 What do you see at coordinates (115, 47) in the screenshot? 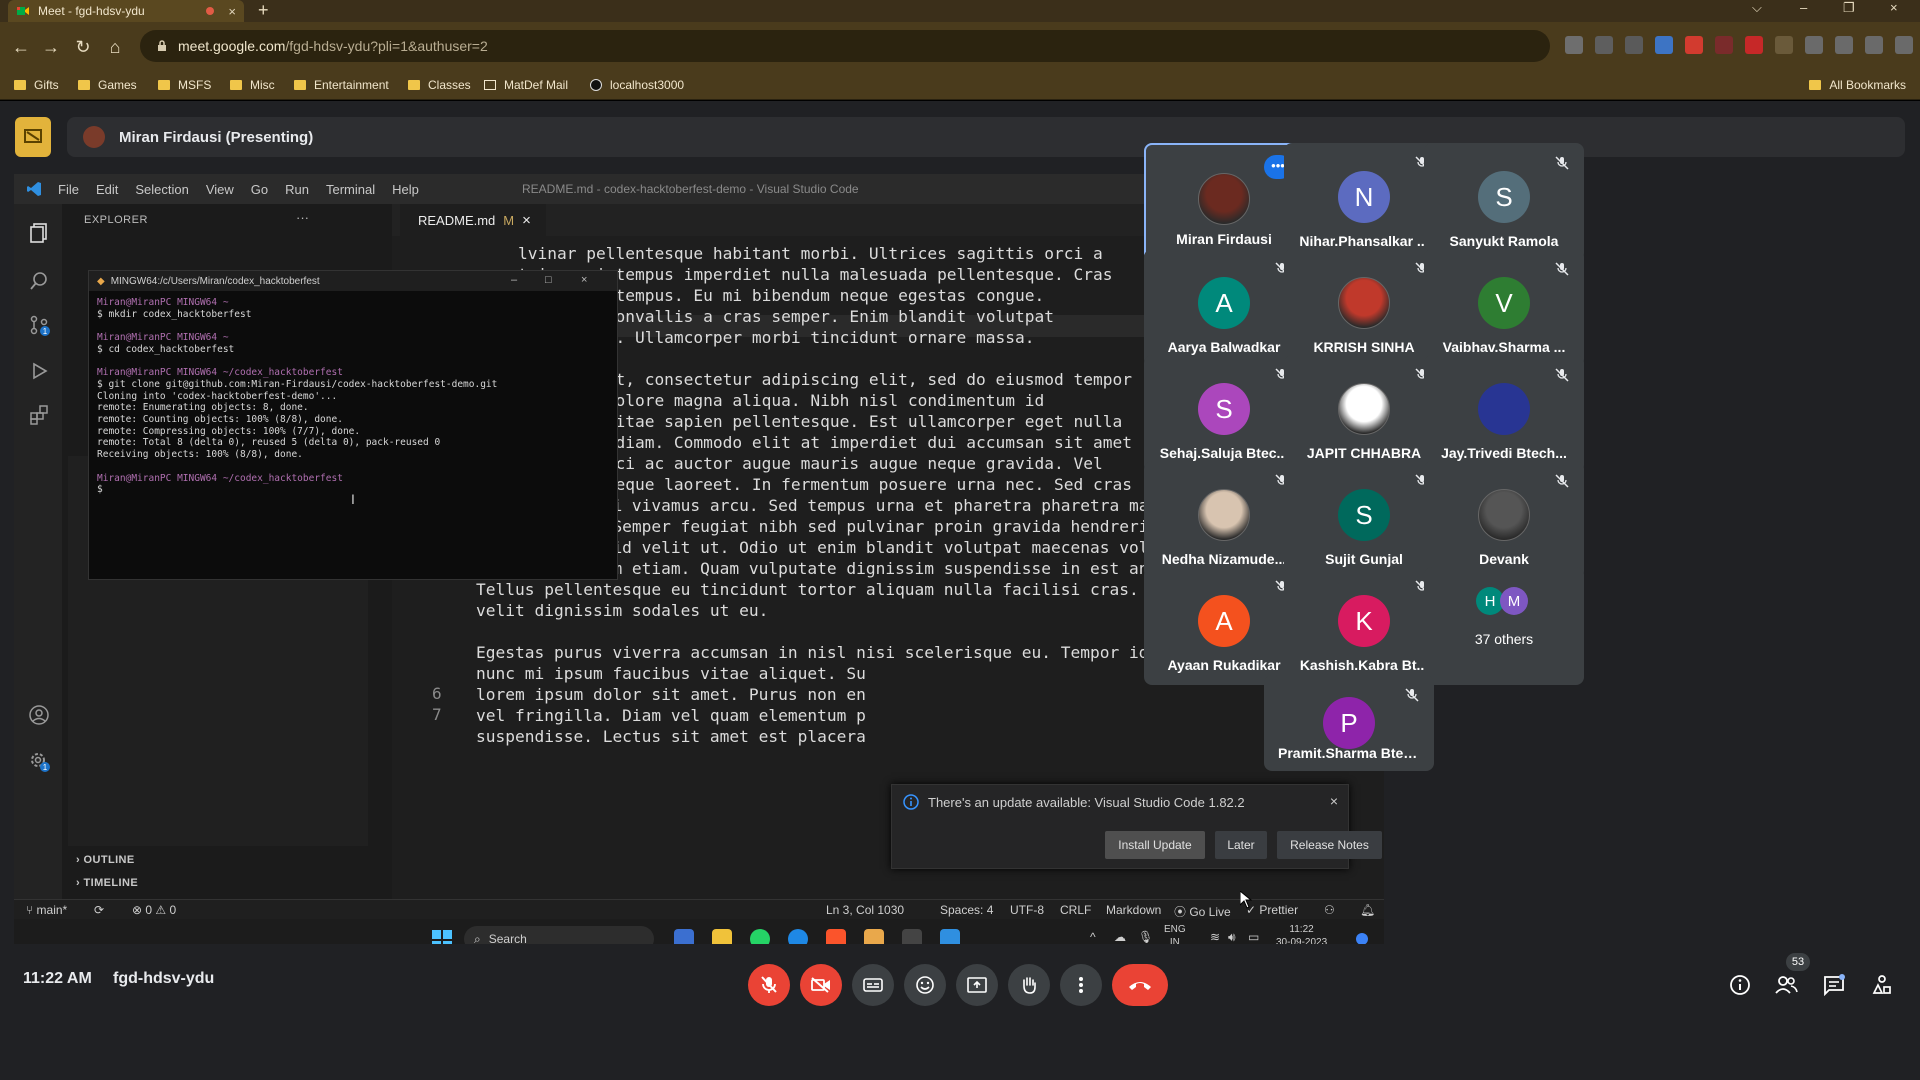
I see `home-icon: ⌂` at bounding box center [115, 47].